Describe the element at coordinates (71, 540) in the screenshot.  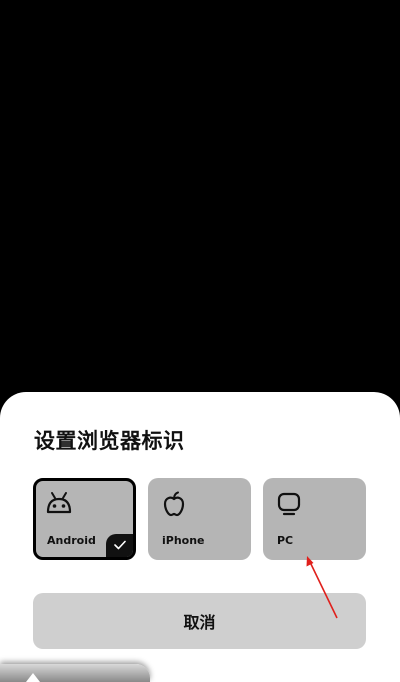
I see `option-android-label: Android` at that location.